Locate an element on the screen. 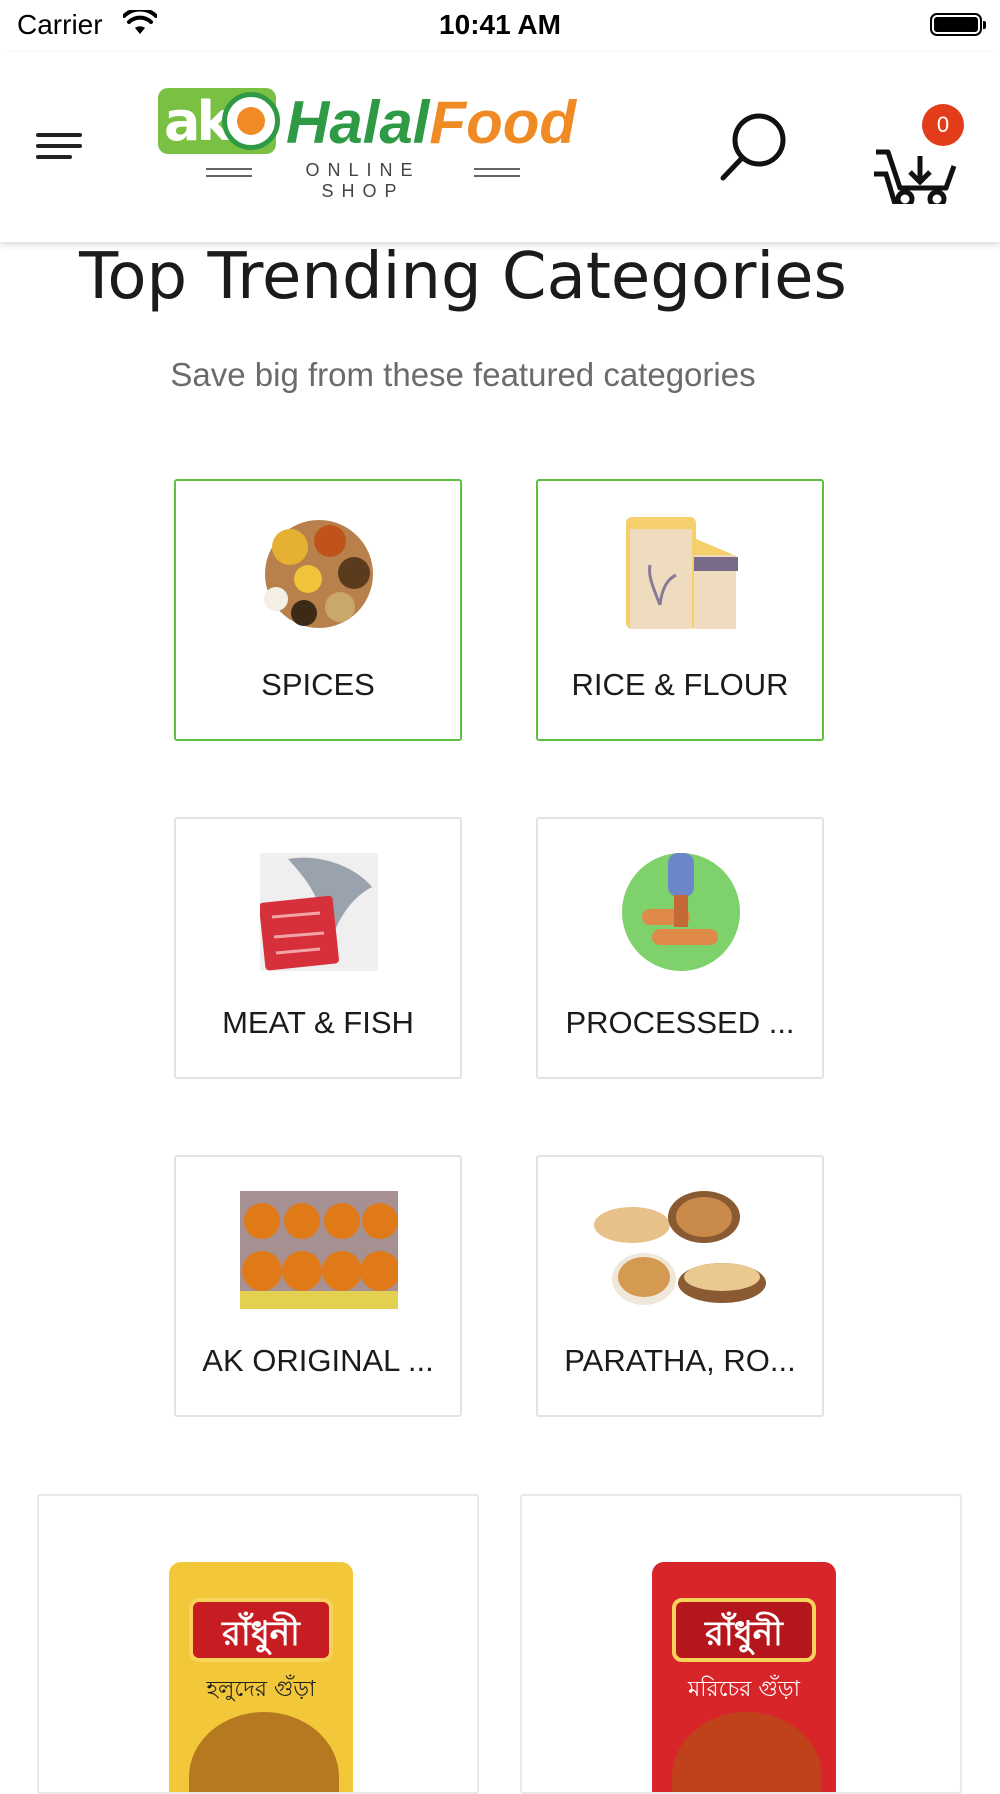 Image resolution: width=1000 pixels, height=1794 pixels. tagline-rule-left is located at coordinates (229, 172).